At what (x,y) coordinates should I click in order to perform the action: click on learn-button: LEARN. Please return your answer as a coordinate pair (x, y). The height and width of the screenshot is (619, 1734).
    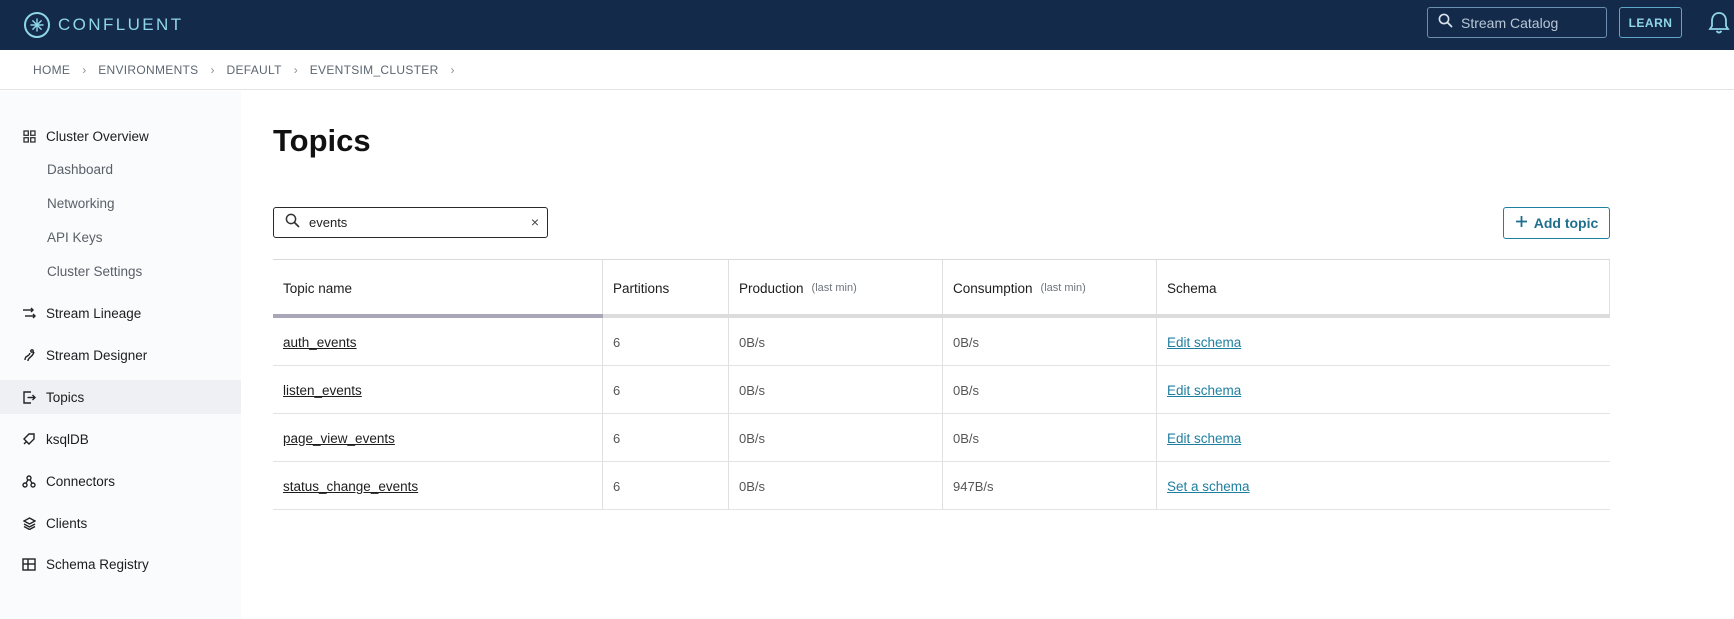
    Looking at the image, I should click on (1650, 22).